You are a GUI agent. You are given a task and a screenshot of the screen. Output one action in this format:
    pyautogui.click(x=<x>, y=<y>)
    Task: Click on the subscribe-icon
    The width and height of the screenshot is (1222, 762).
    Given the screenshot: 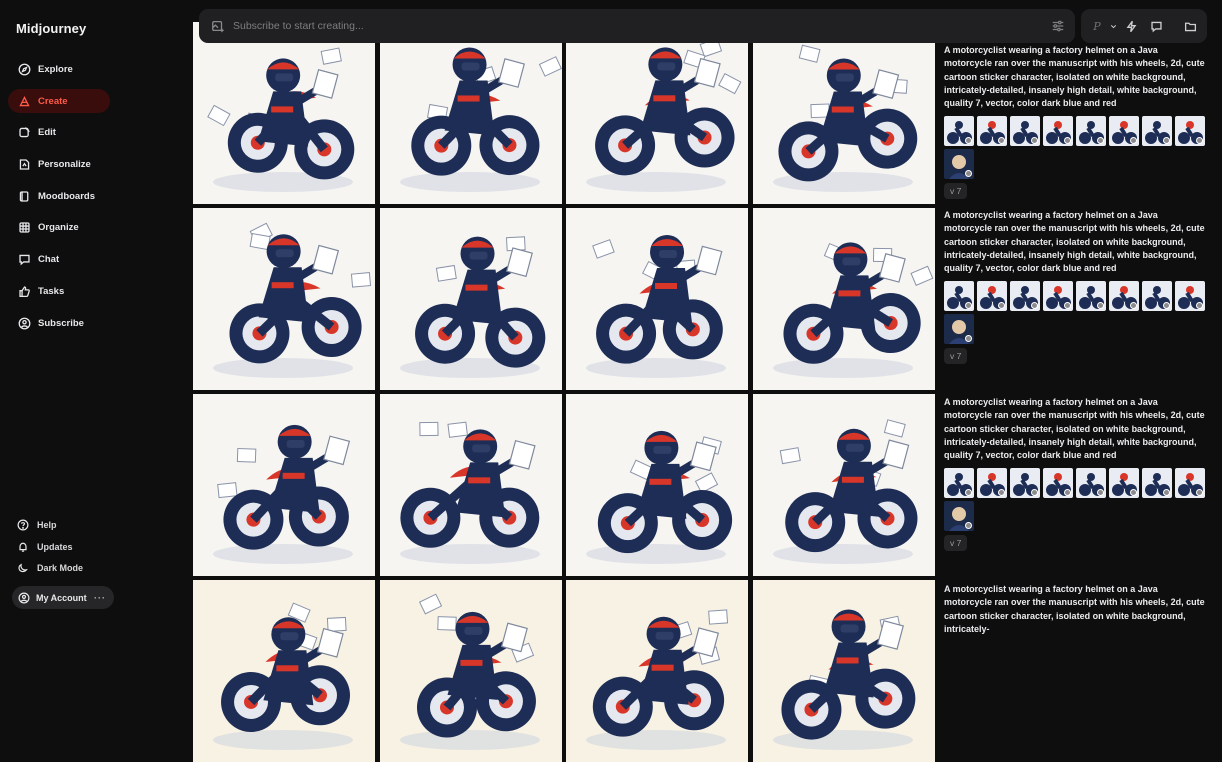 What is the action you would take?
    pyautogui.click(x=24, y=323)
    